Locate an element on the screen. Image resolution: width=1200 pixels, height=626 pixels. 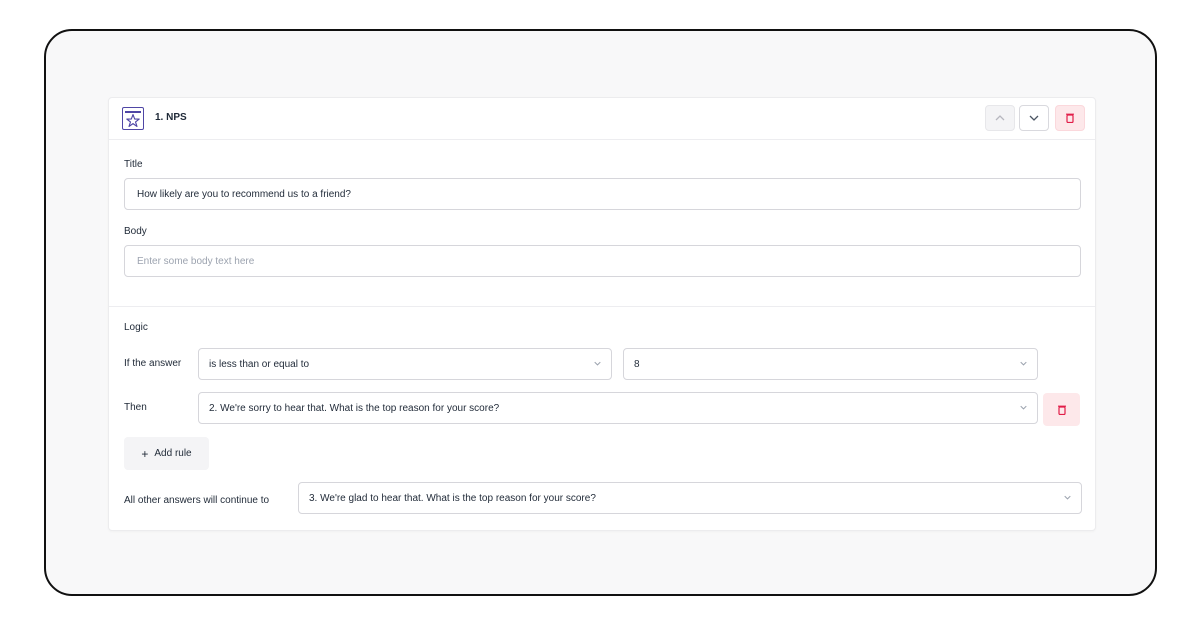
move-up-button is located at coordinates (1000, 118).